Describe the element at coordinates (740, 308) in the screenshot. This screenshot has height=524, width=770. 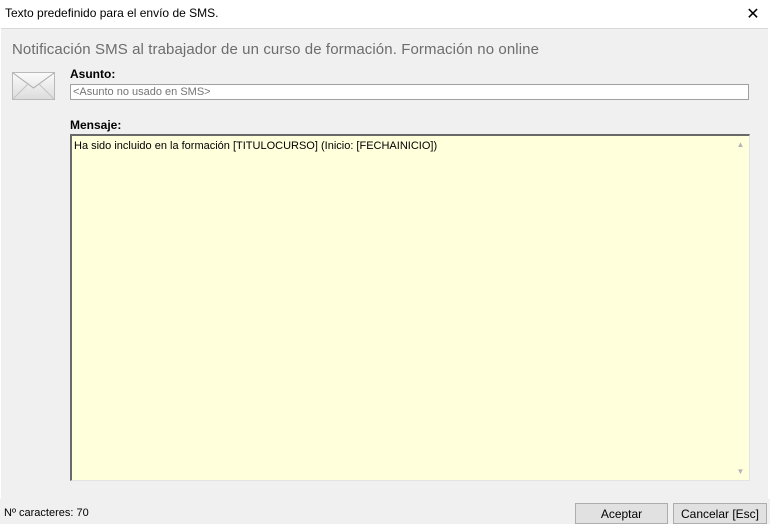
I see `message-scrollbar: ▲ ▼` at that location.